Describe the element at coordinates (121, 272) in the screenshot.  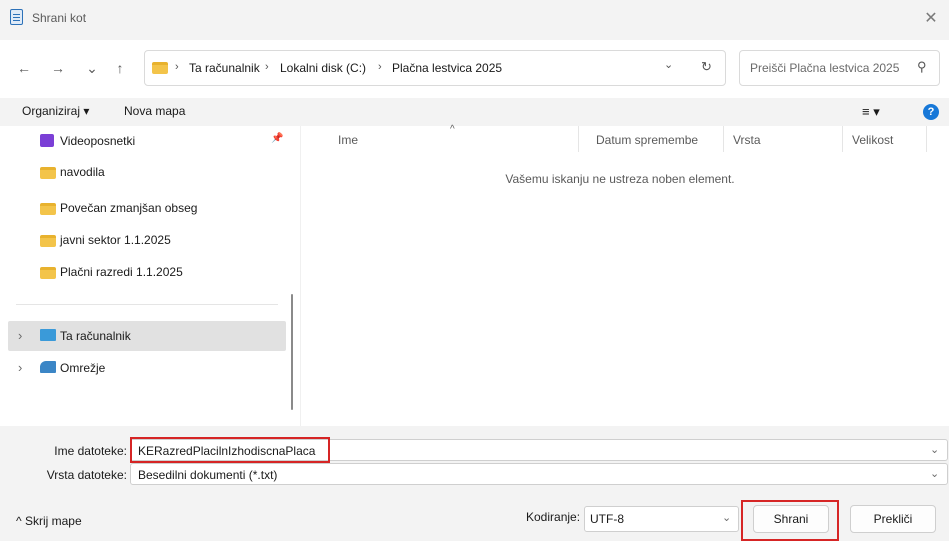
I see `sidebar-item-label: Plačni razredi 1.1.2025` at that location.